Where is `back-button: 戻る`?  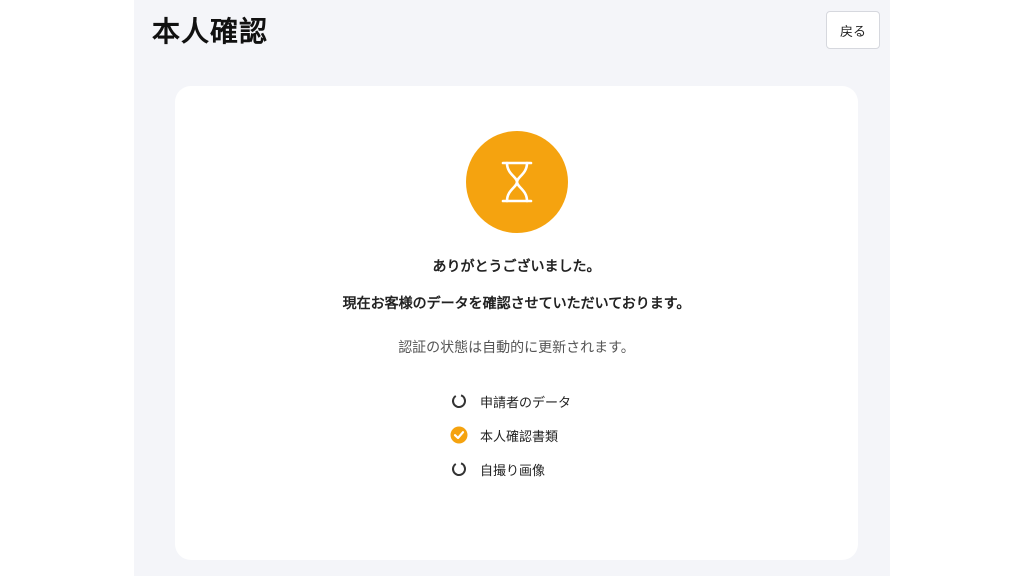 back-button: 戻る is located at coordinates (853, 30).